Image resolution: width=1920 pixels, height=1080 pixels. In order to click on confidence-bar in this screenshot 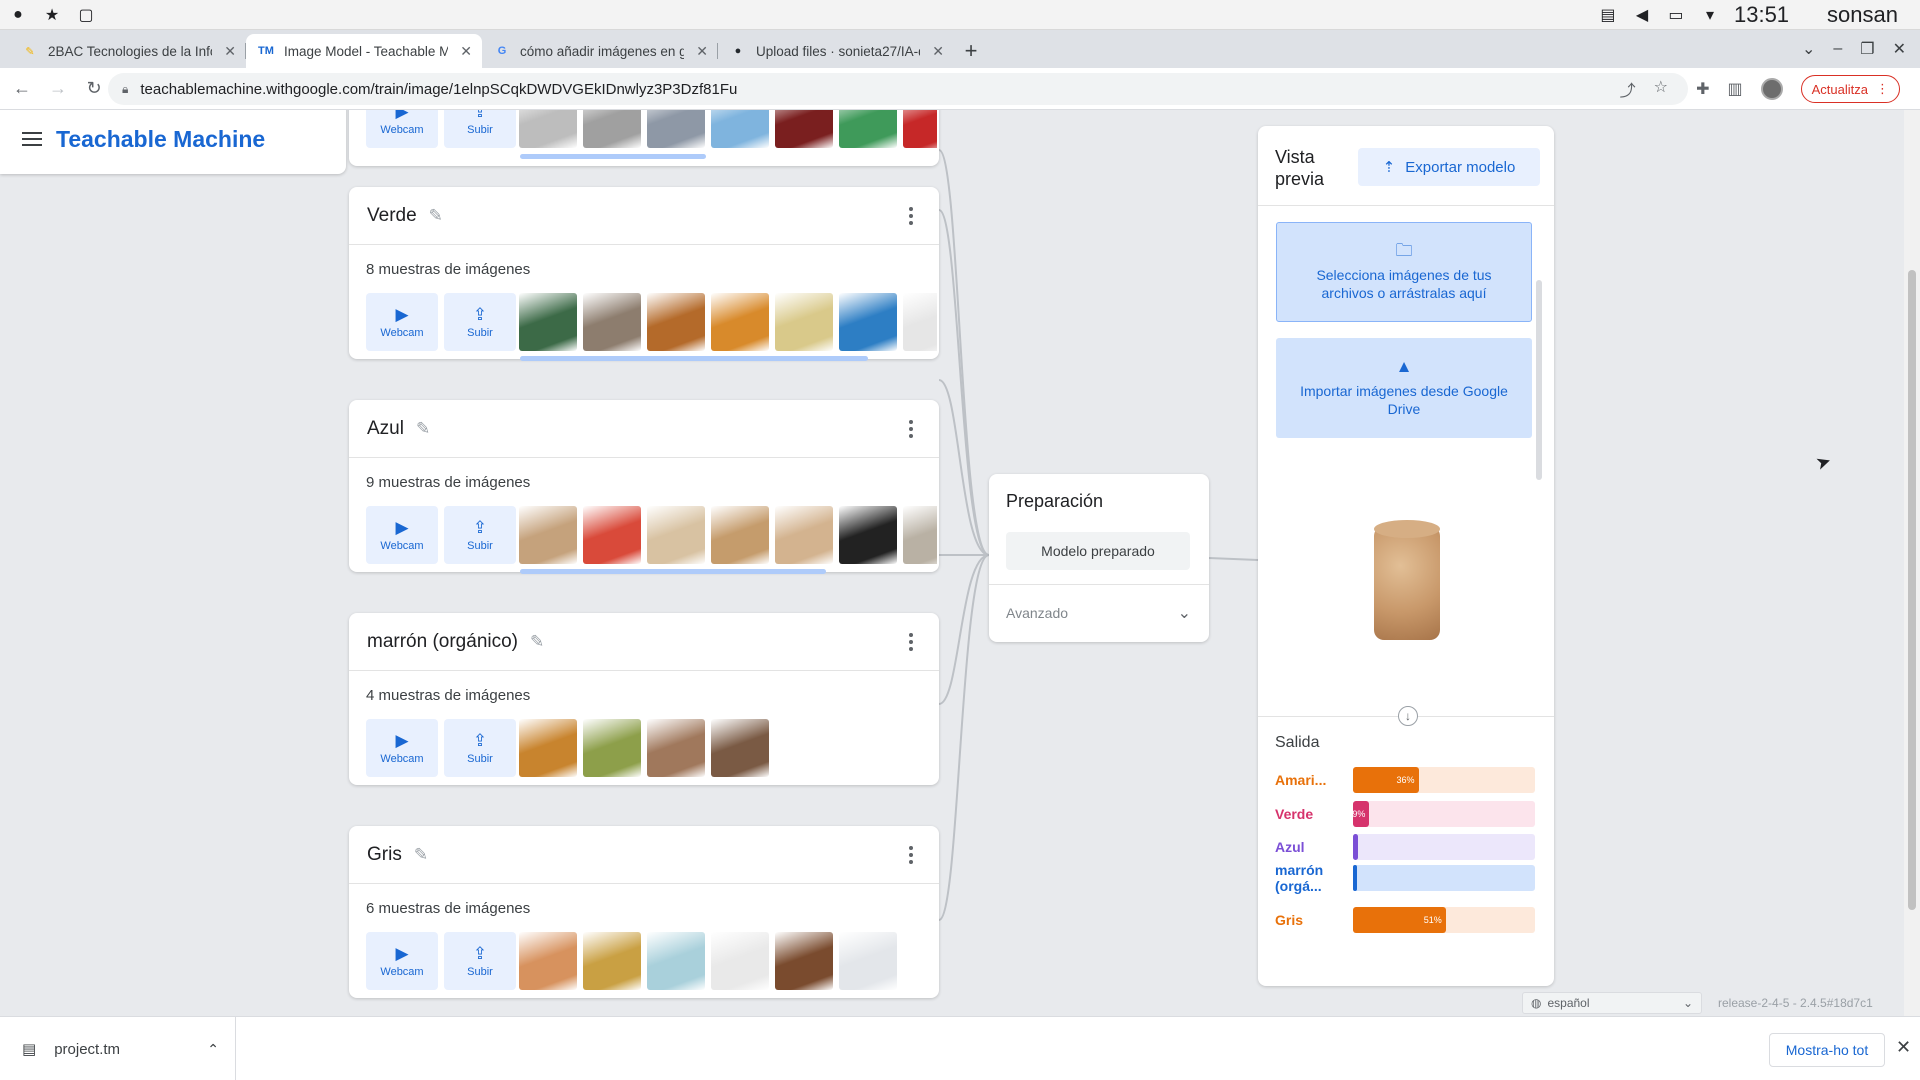, I will do `click(1444, 878)`.